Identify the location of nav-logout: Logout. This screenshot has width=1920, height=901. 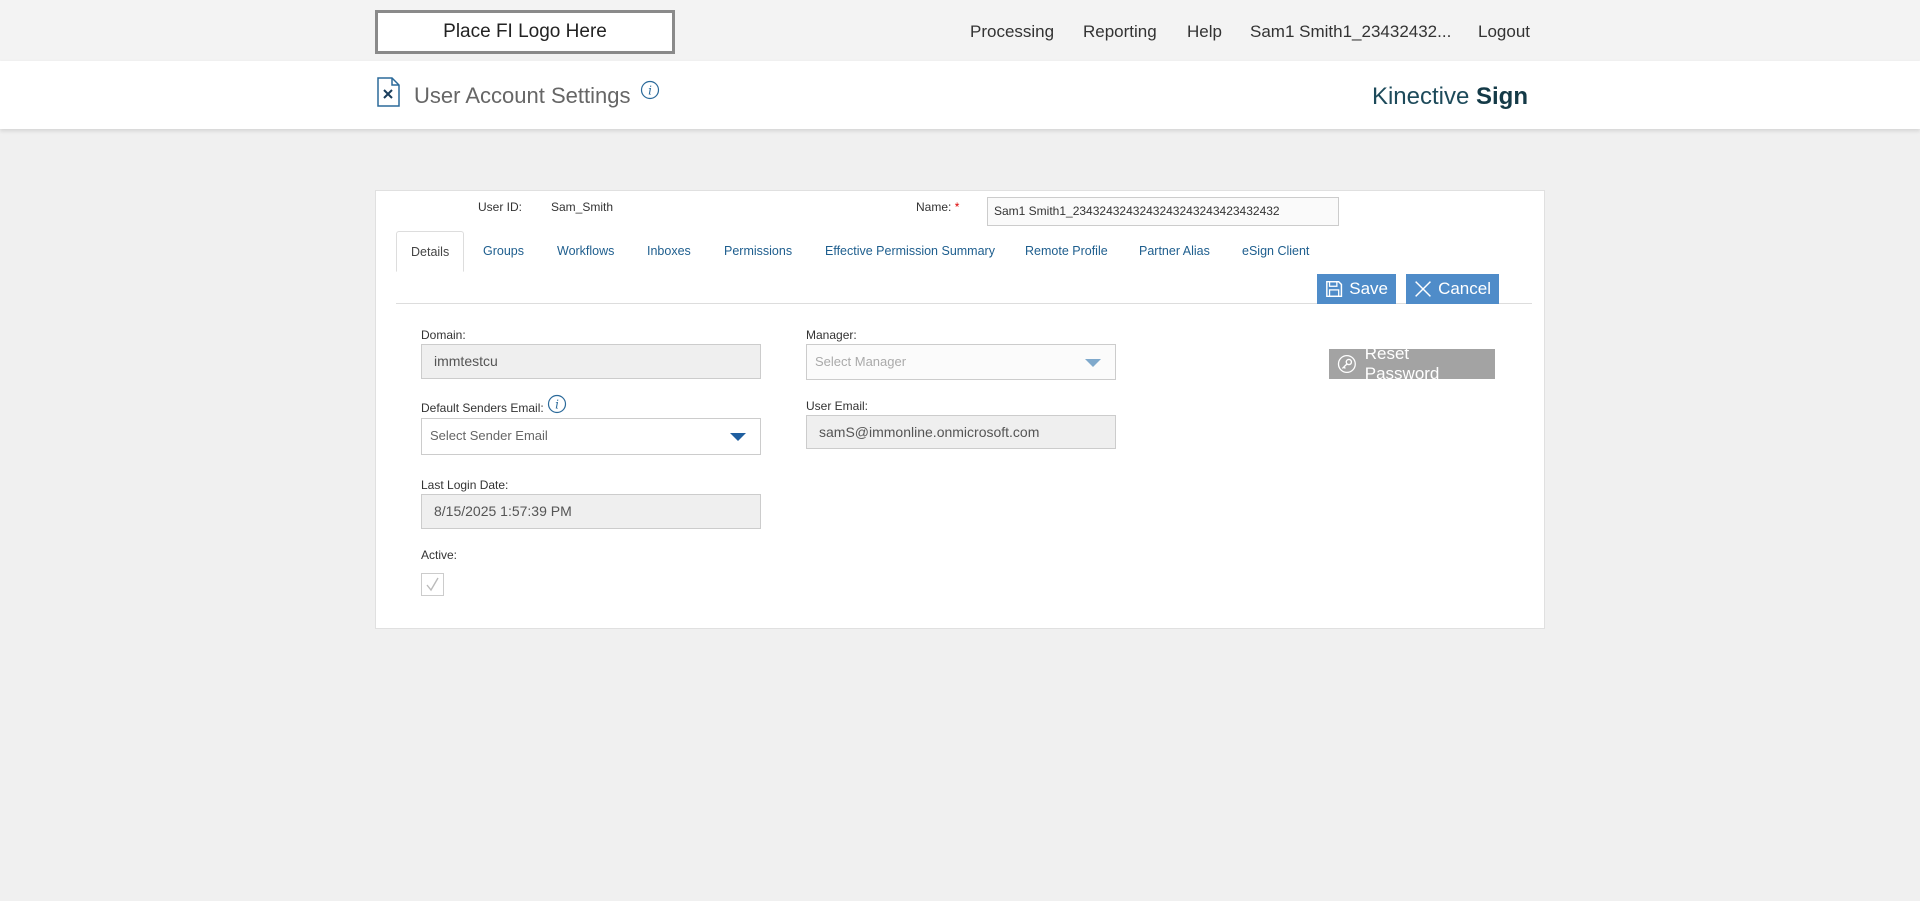
(1504, 32).